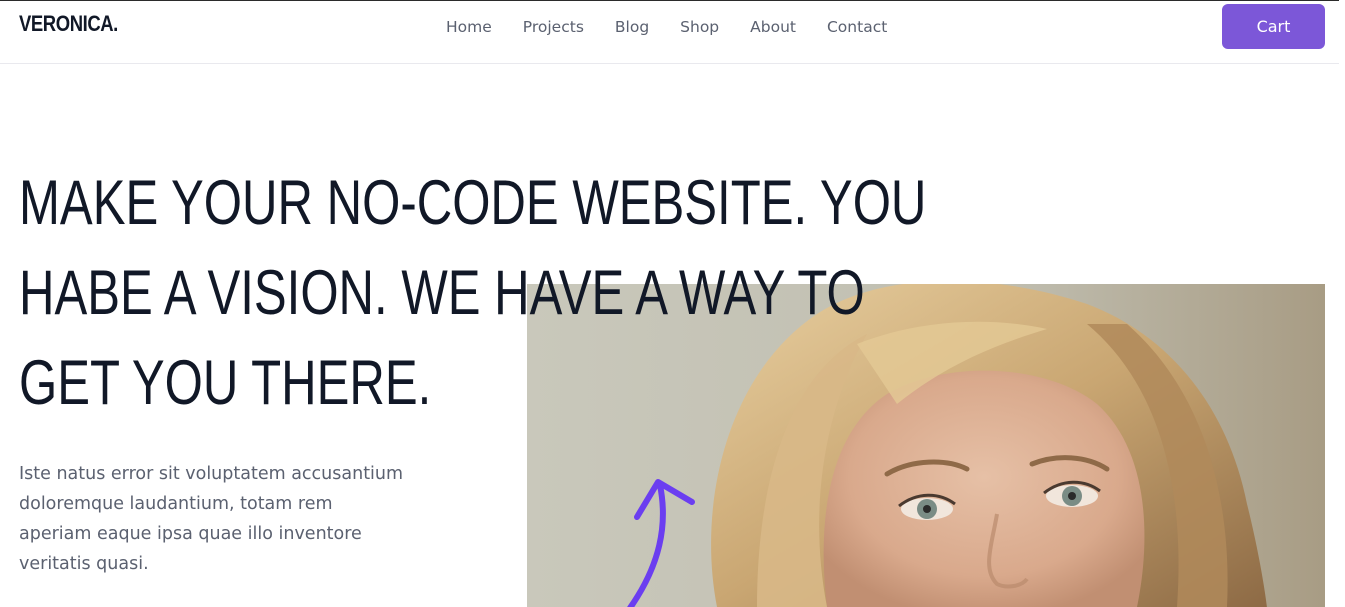  Describe the element at coordinates (773, 27) in the screenshot. I see `nav-link-about: About` at that location.